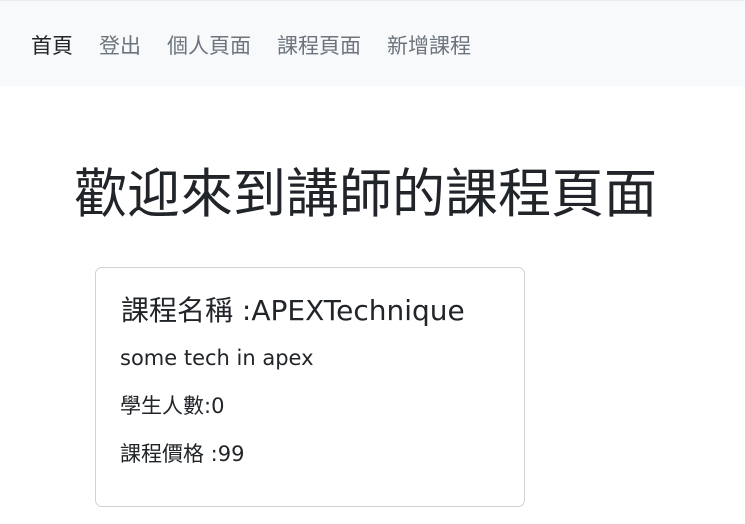 The width and height of the screenshot is (745, 524). I want to click on nav-add-course-link: 新增課程, so click(429, 46).